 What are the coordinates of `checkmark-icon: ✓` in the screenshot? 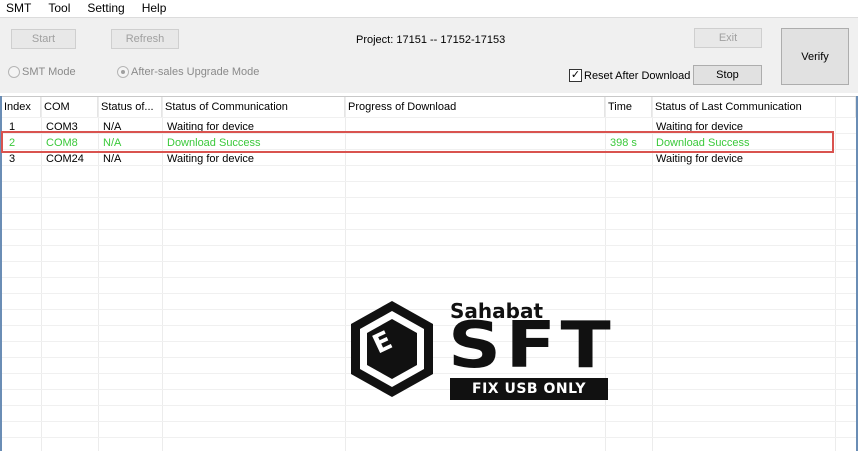 It's located at (575, 75).